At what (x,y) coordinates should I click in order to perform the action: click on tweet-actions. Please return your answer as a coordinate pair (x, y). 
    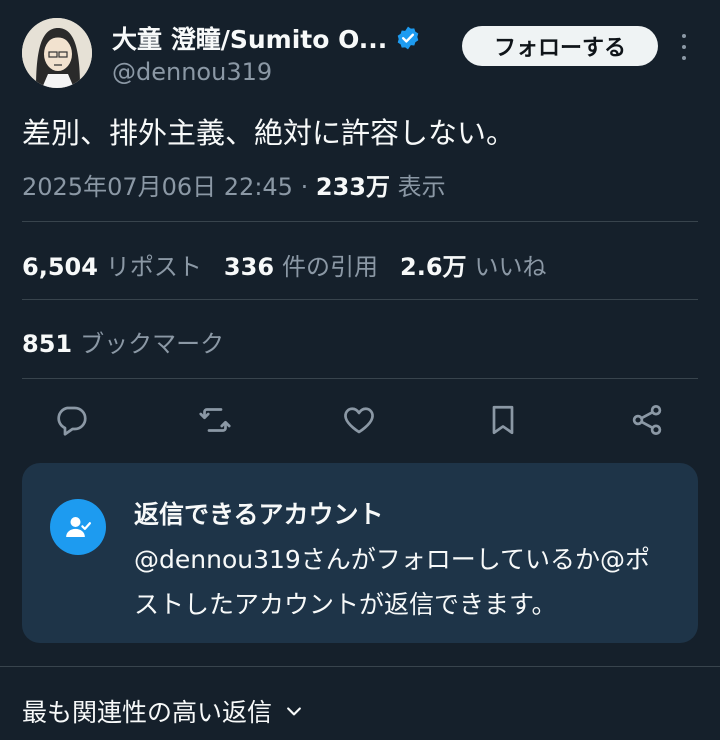
    Looking at the image, I should click on (360, 422).